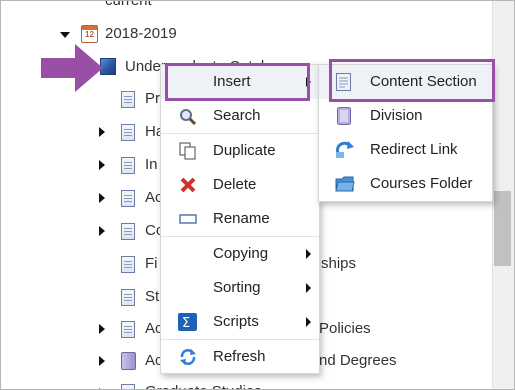 The height and width of the screenshot is (390, 515). Describe the element at coordinates (240, 116) in the screenshot. I see `menu-item-search: Search` at that location.